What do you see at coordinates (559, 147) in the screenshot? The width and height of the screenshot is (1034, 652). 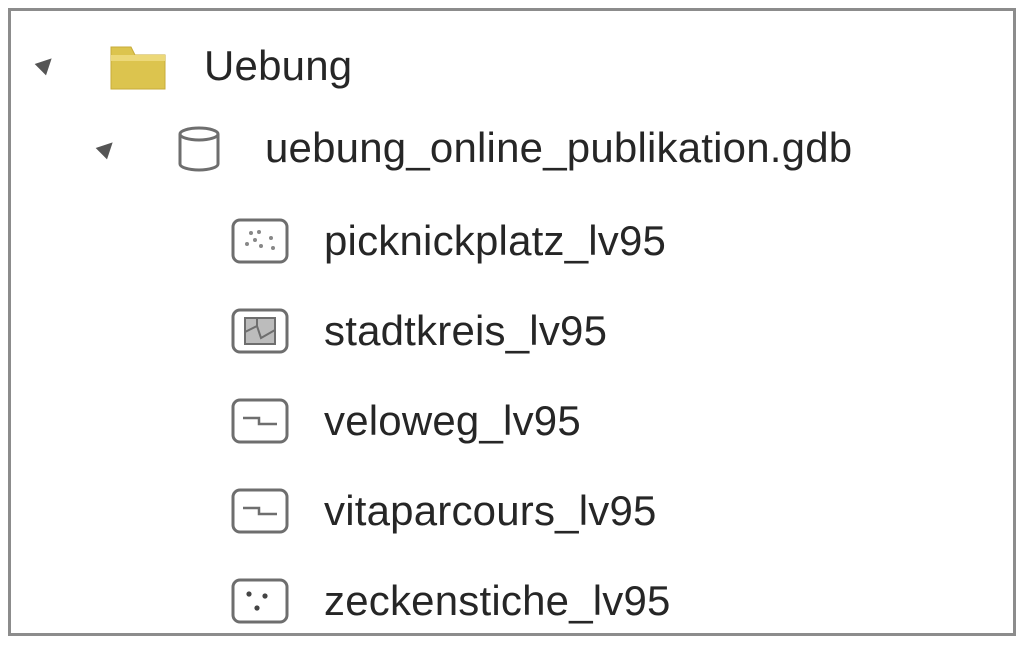 I see `geodatabase-label: uebung_online_publikation.gdb` at bounding box center [559, 147].